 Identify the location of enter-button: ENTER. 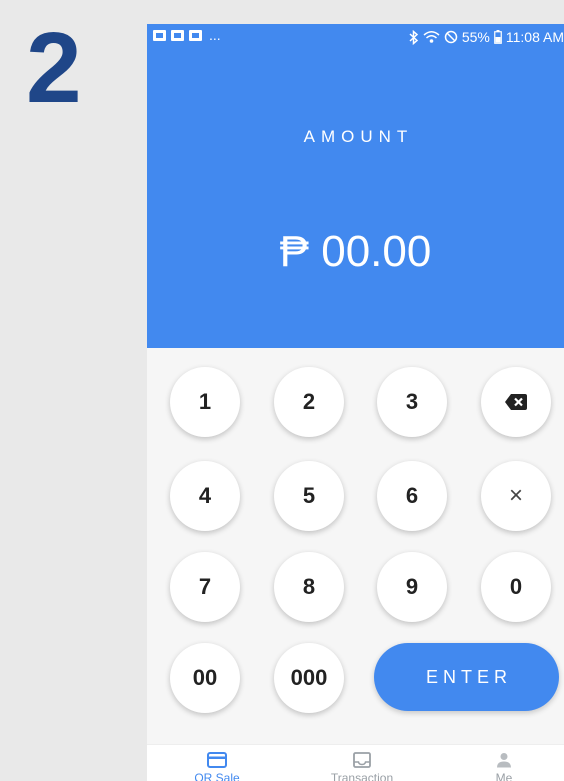
(466, 677).